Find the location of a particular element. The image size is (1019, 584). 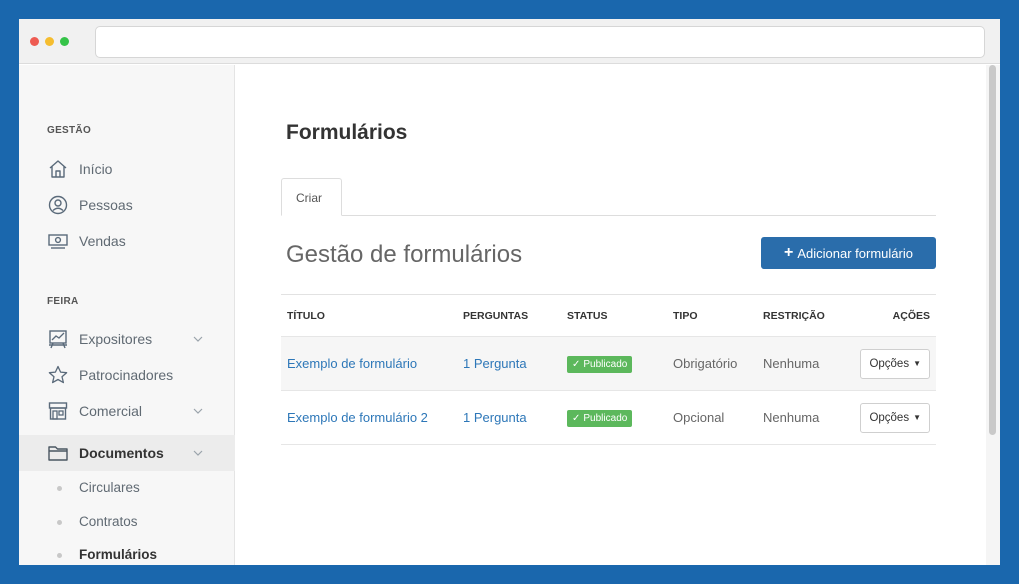

sidebar-section-gestao: GESTÃO is located at coordinates (69, 130).